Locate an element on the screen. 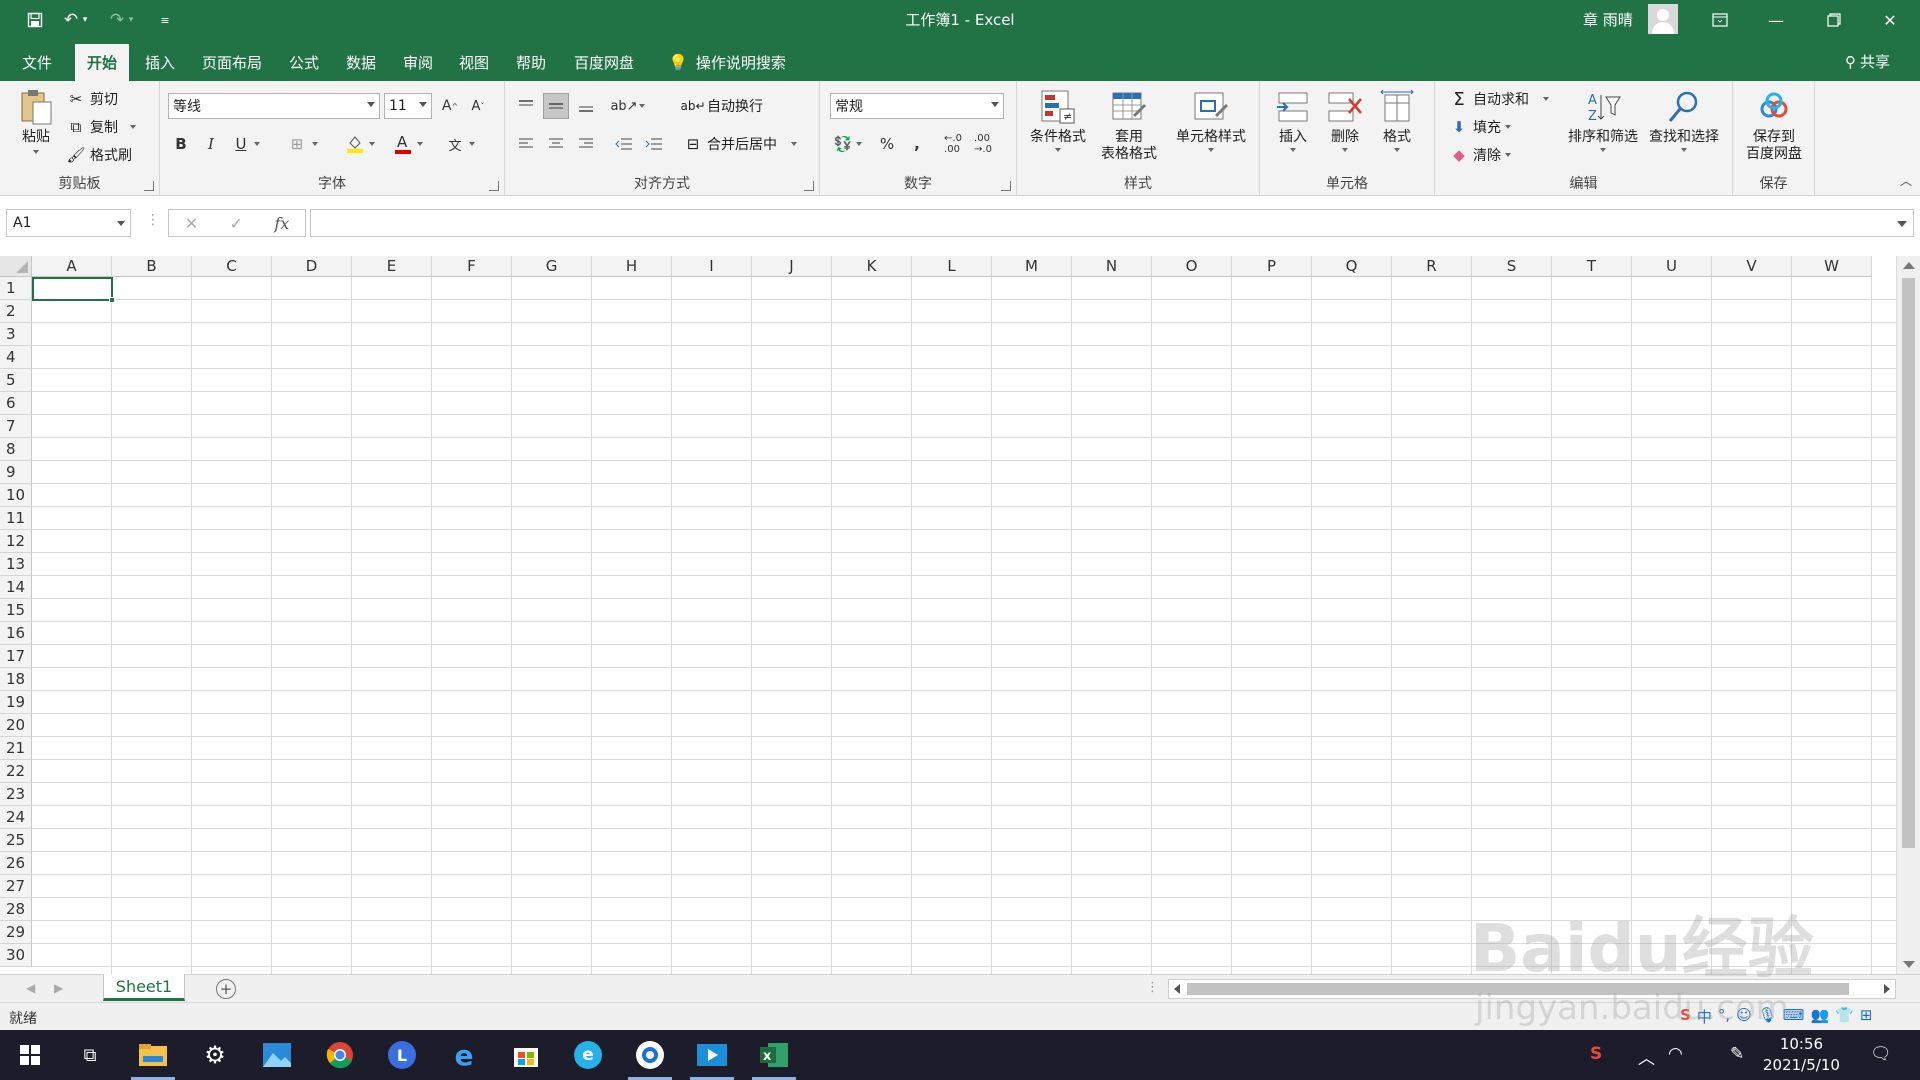 The height and width of the screenshot is (1080, 1920). windows-start-icon is located at coordinates (30, 1055).